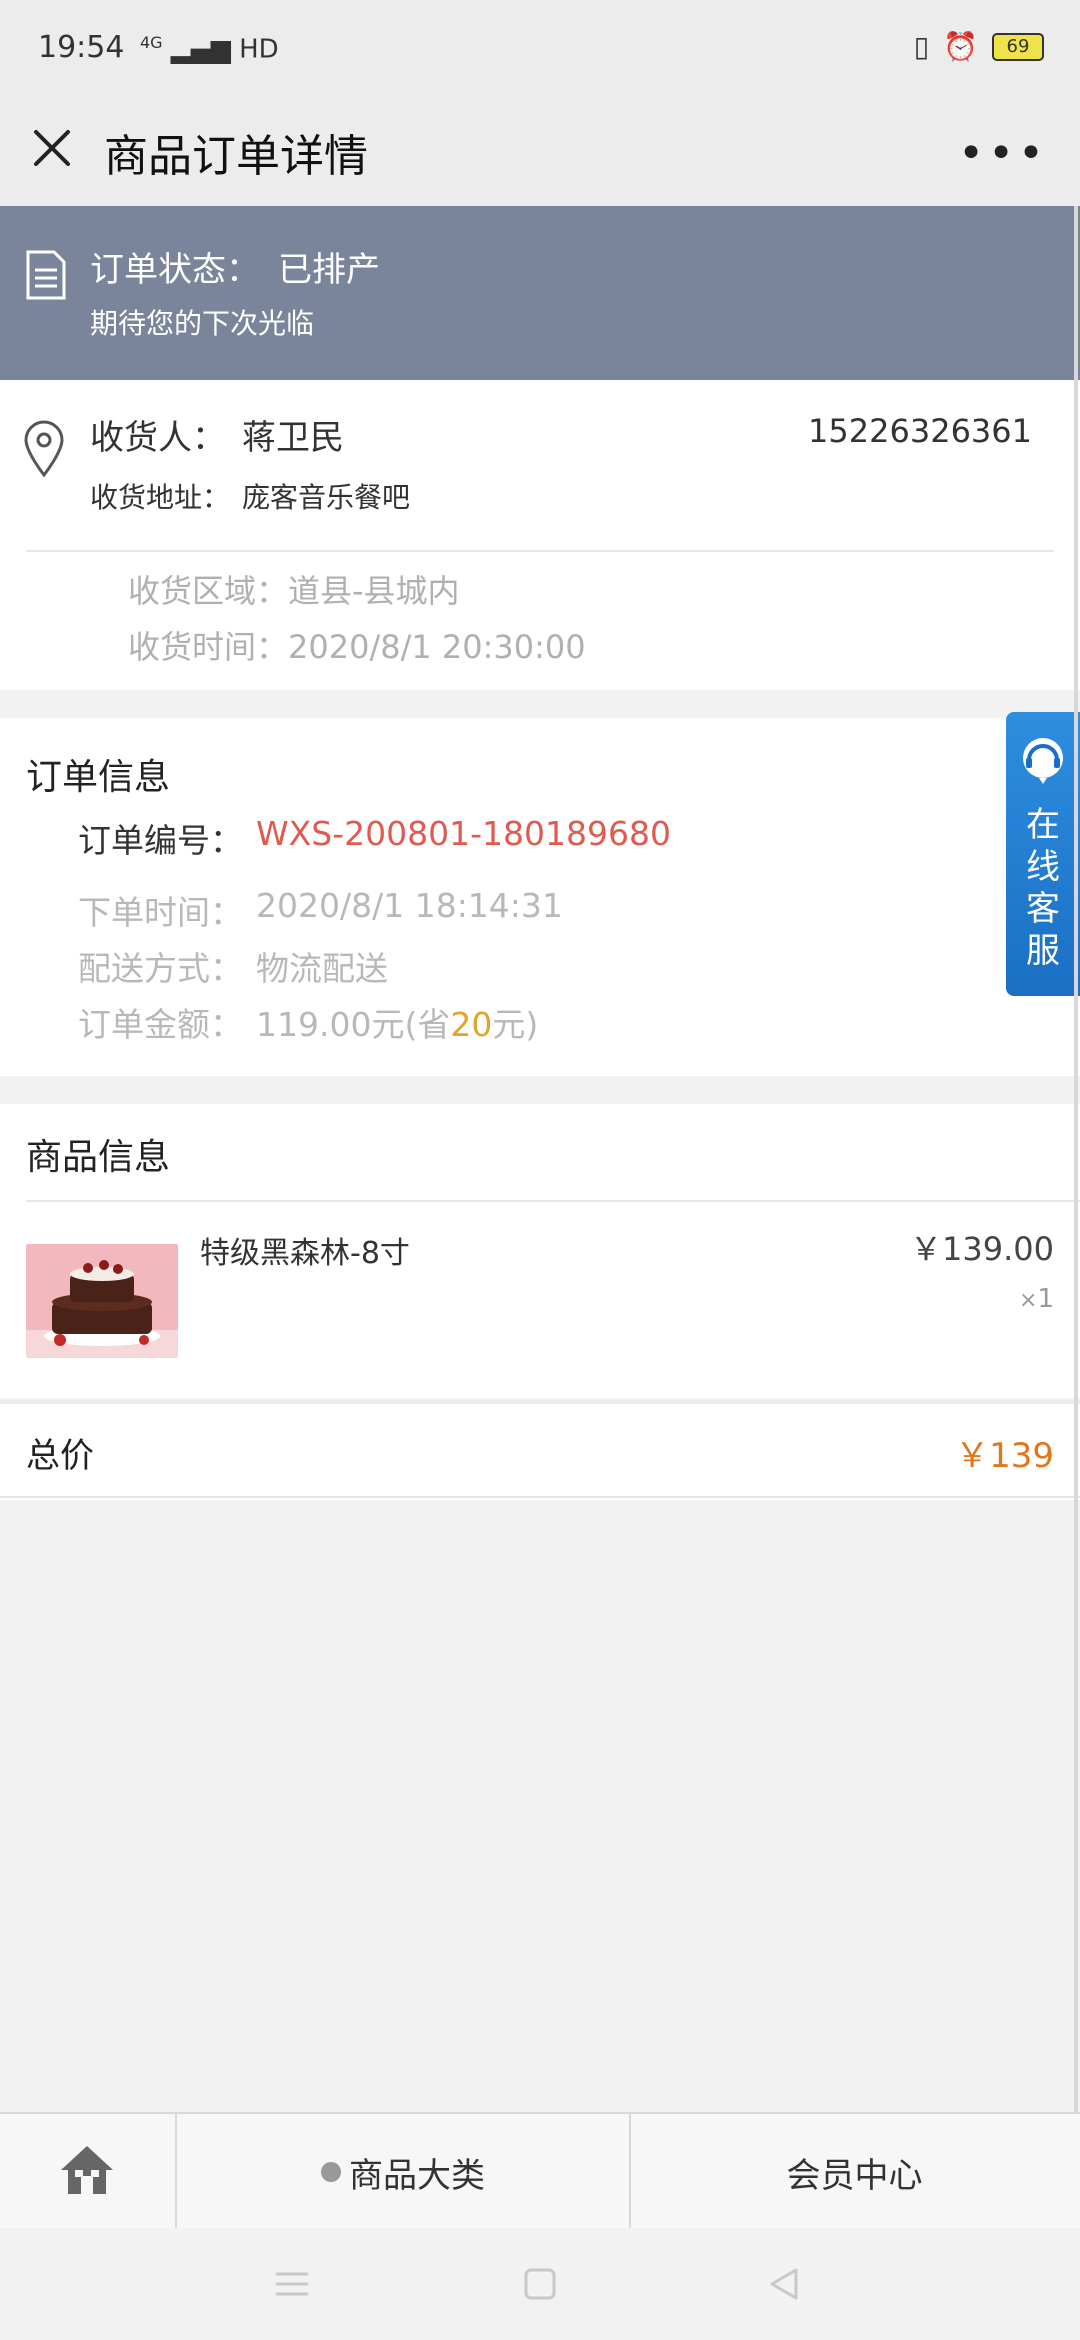 The image size is (1080, 2340). I want to click on total-row: 总价 ￥139, so click(540, 1450).